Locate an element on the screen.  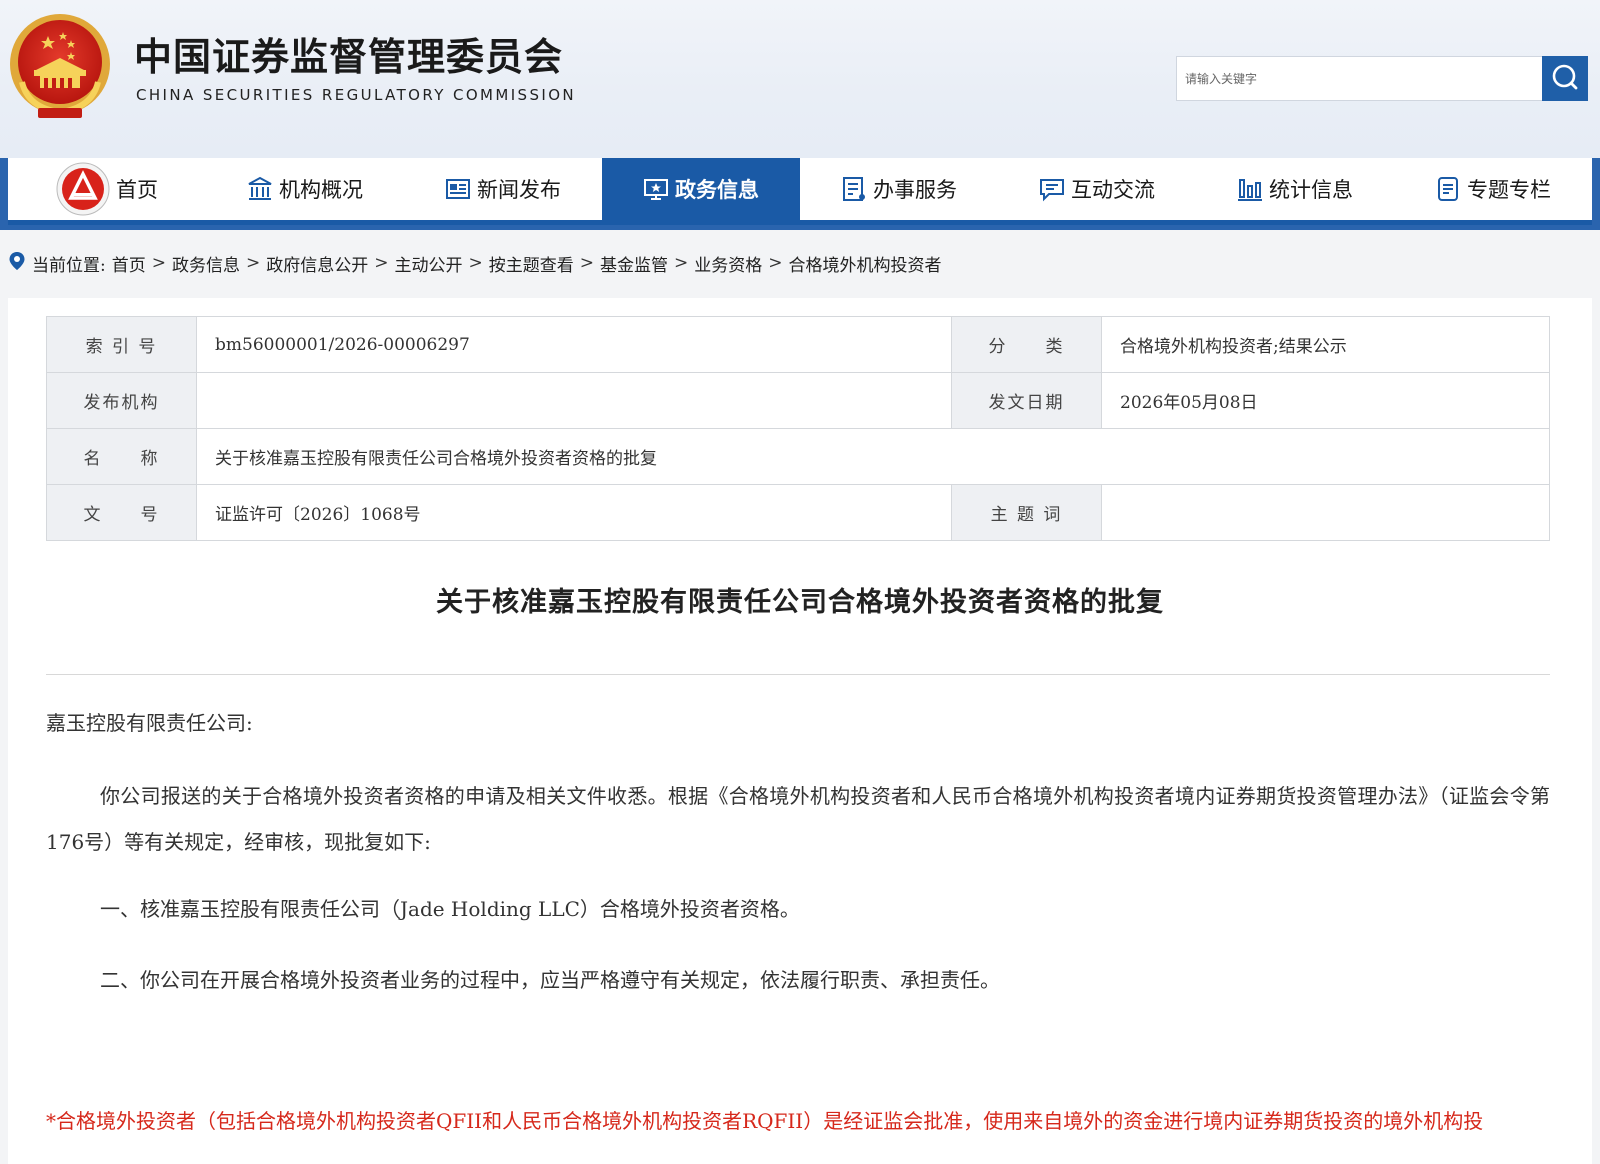
government-info-icon is located at coordinates (656, 189).